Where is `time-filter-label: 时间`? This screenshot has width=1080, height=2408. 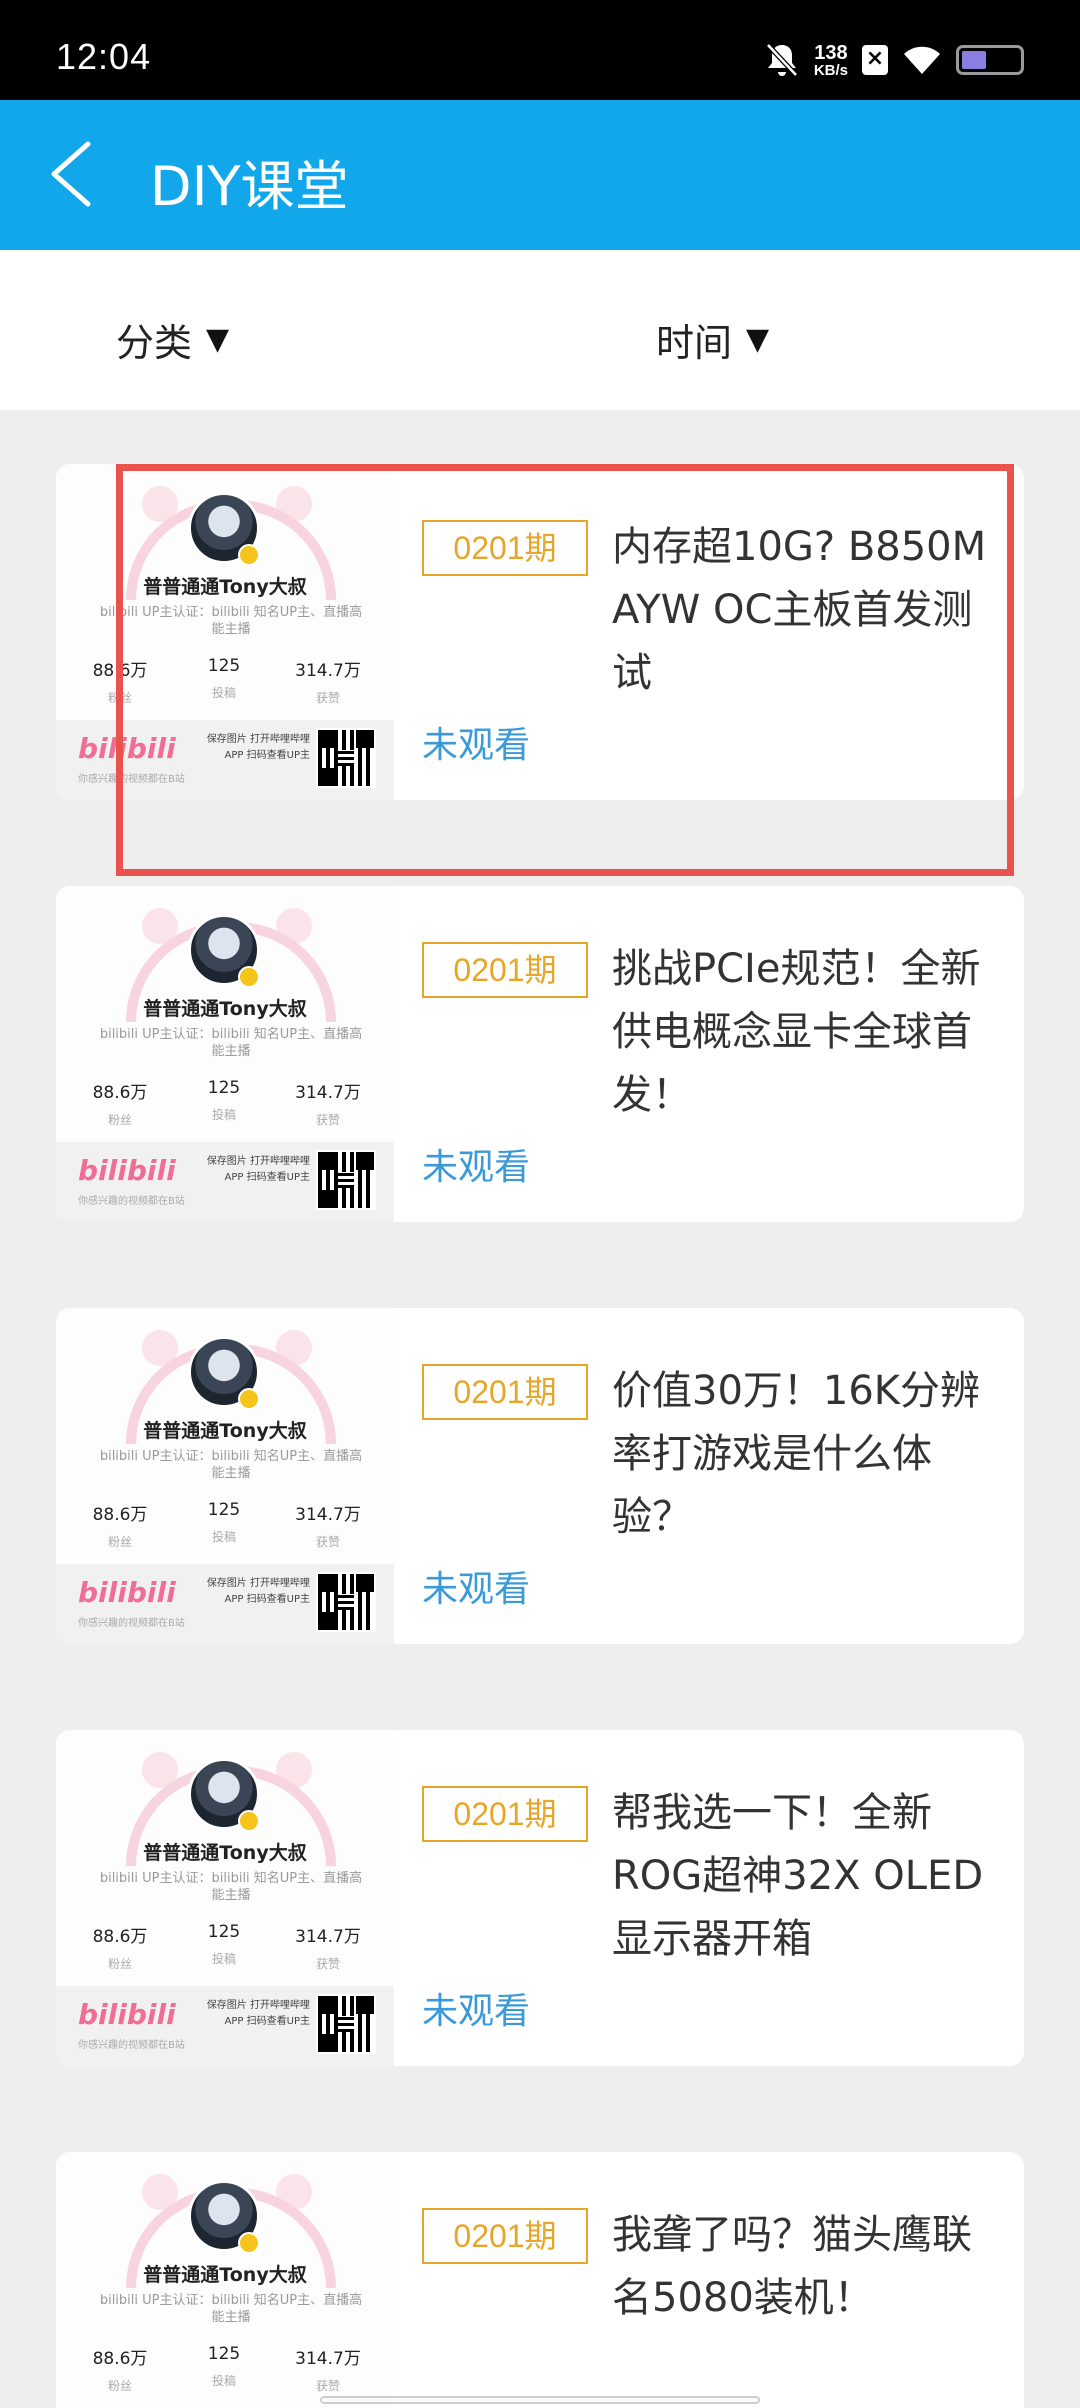 time-filter-label: 时间 is located at coordinates (694, 343).